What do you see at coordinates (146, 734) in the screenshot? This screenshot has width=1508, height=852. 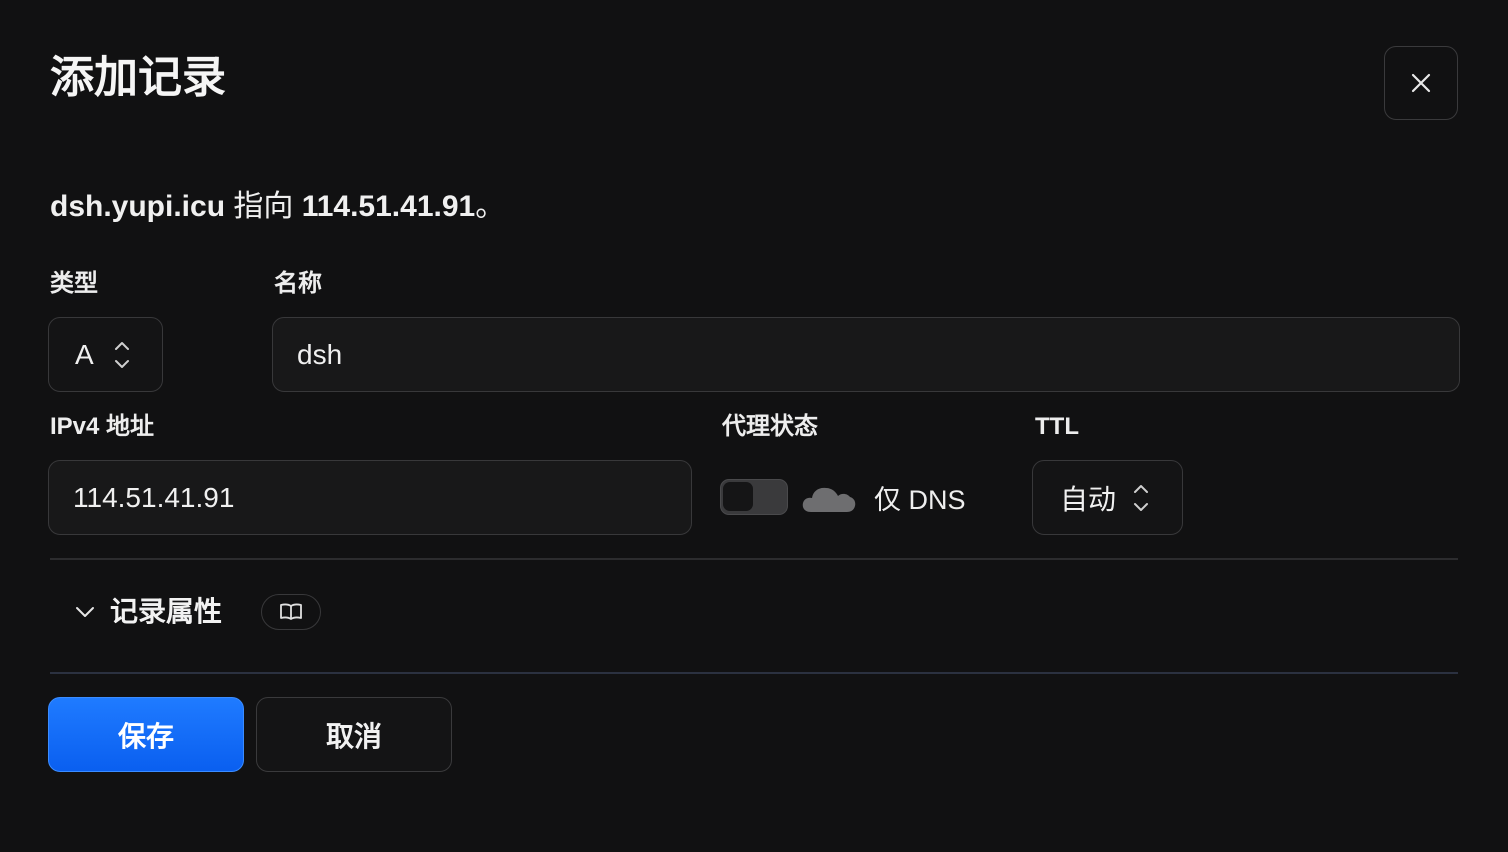 I see `save-button: 保存` at bounding box center [146, 734].